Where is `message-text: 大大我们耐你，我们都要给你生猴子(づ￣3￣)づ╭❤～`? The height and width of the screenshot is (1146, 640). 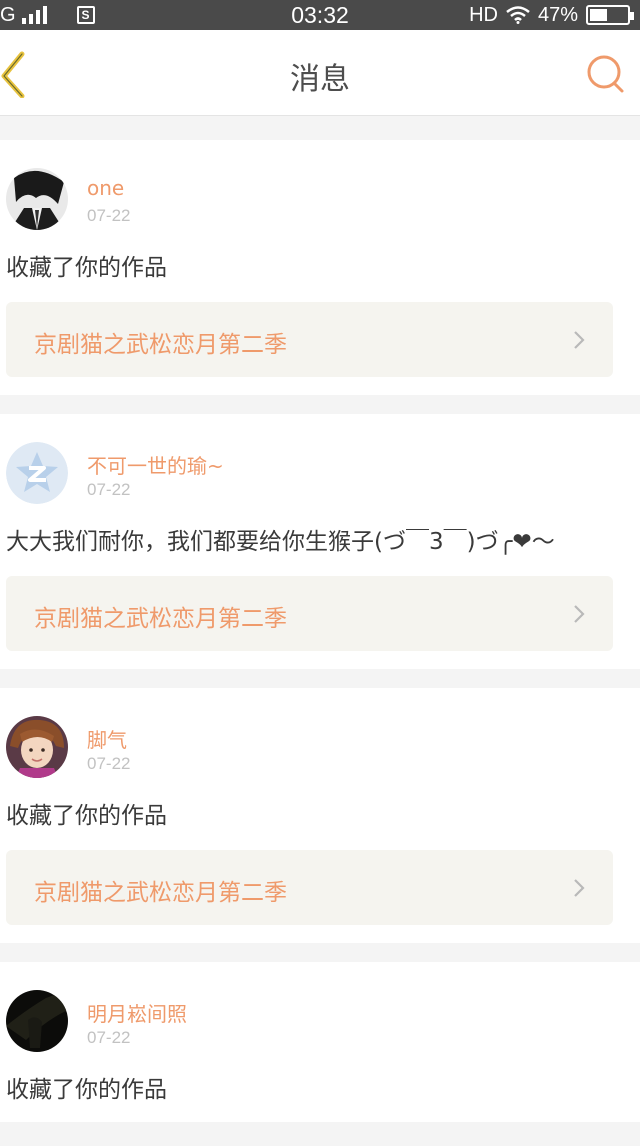
message-text: 大大我们耐你，我们都要给你生猴子(づ￣3￣)づ╭❤～ is located at coordinates (280, 542).